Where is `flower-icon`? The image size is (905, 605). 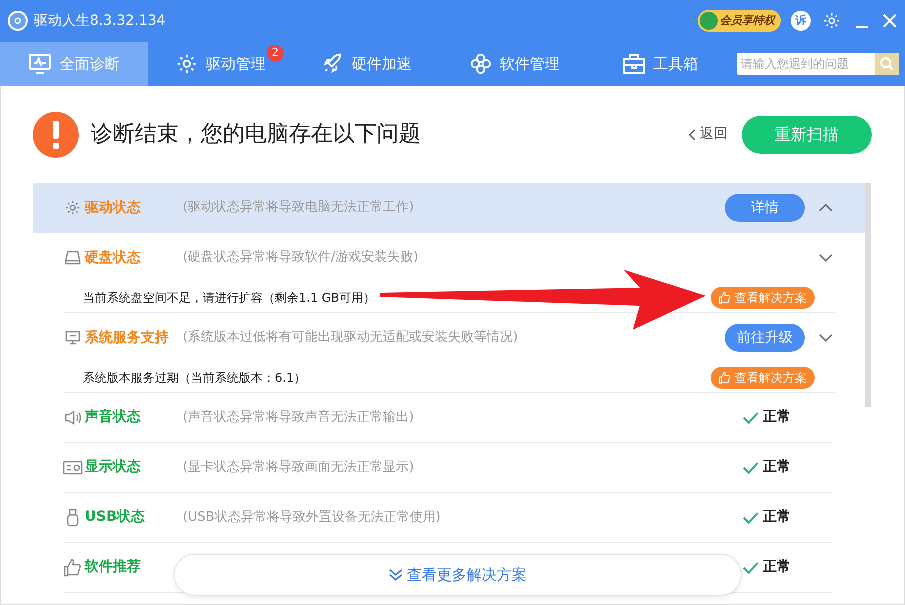
flower-icon is located at coordinates (481, 64).